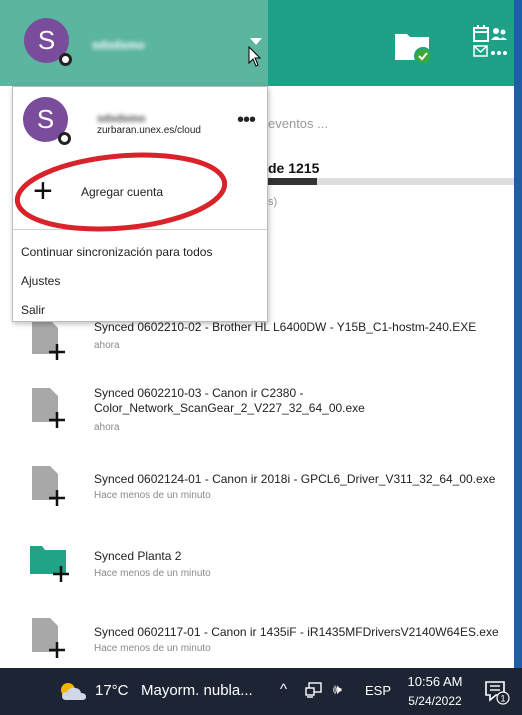 This screenshot has width=522, height=715. Describe the element at coordinates (391, 181) in the screenshot. I see `sync-progress-bar` at that location.